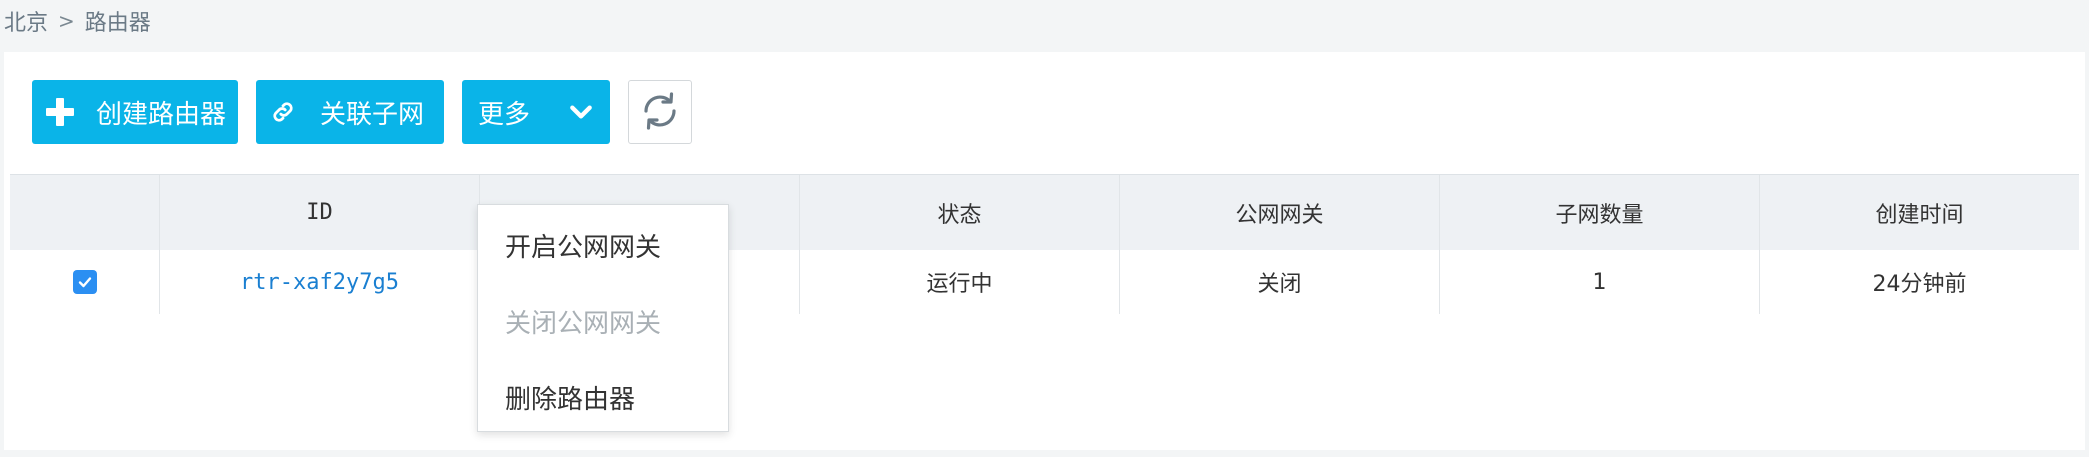 The image size is (2089, 457). I want to click on table-row: rtr-xaf2y7g5 运行中 关闭 1 24分钟前, so click(1044, 282).